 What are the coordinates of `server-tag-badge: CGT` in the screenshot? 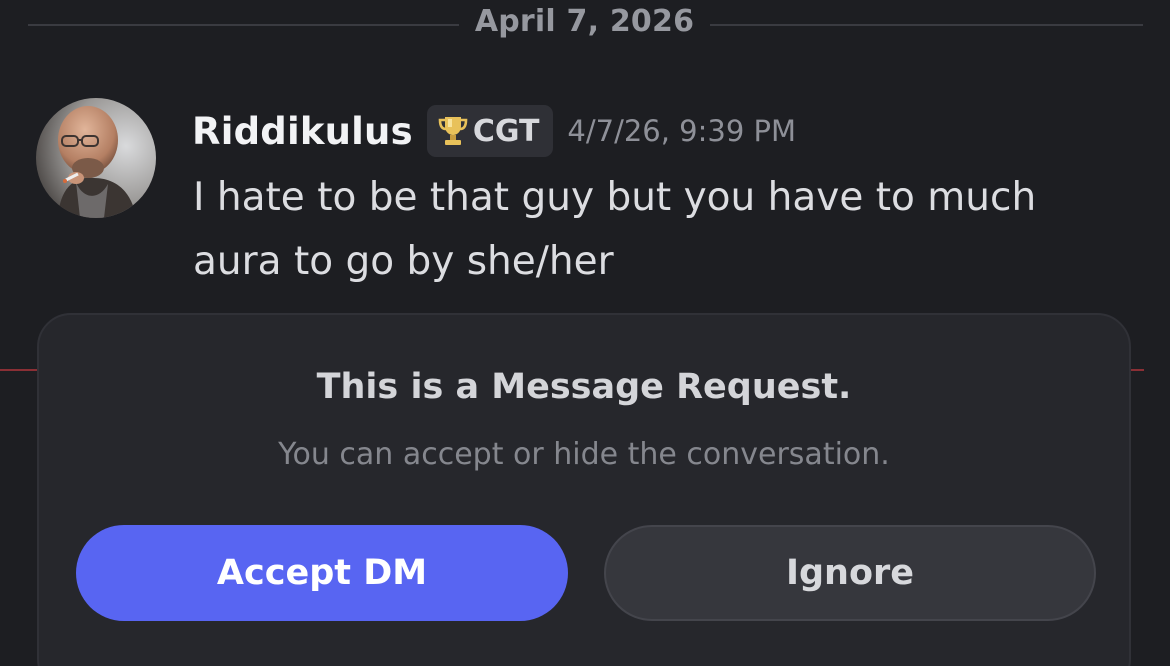 It's located at (490, 131).